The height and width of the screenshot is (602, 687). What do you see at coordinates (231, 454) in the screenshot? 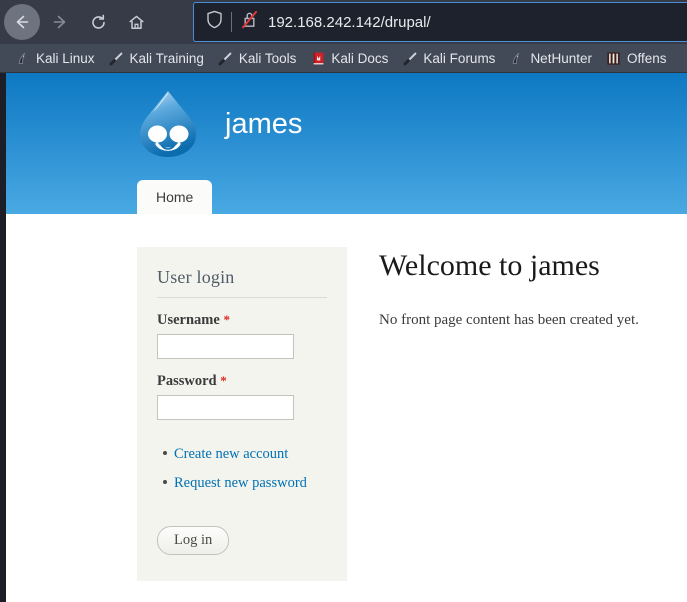
I see `create-new-account-link: Create new account` at bounding box center [231, 454].